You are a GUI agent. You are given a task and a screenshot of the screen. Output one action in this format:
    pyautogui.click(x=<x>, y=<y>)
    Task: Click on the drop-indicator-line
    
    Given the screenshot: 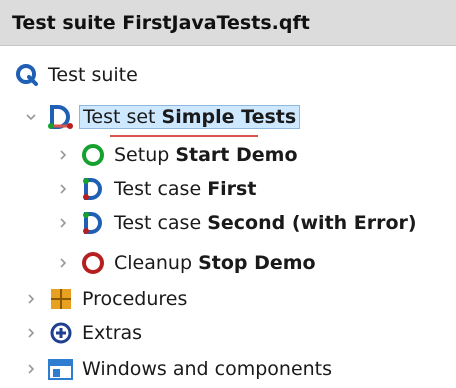 What is the action you would take?
    pyautogui.click(x=184, y=136)
    